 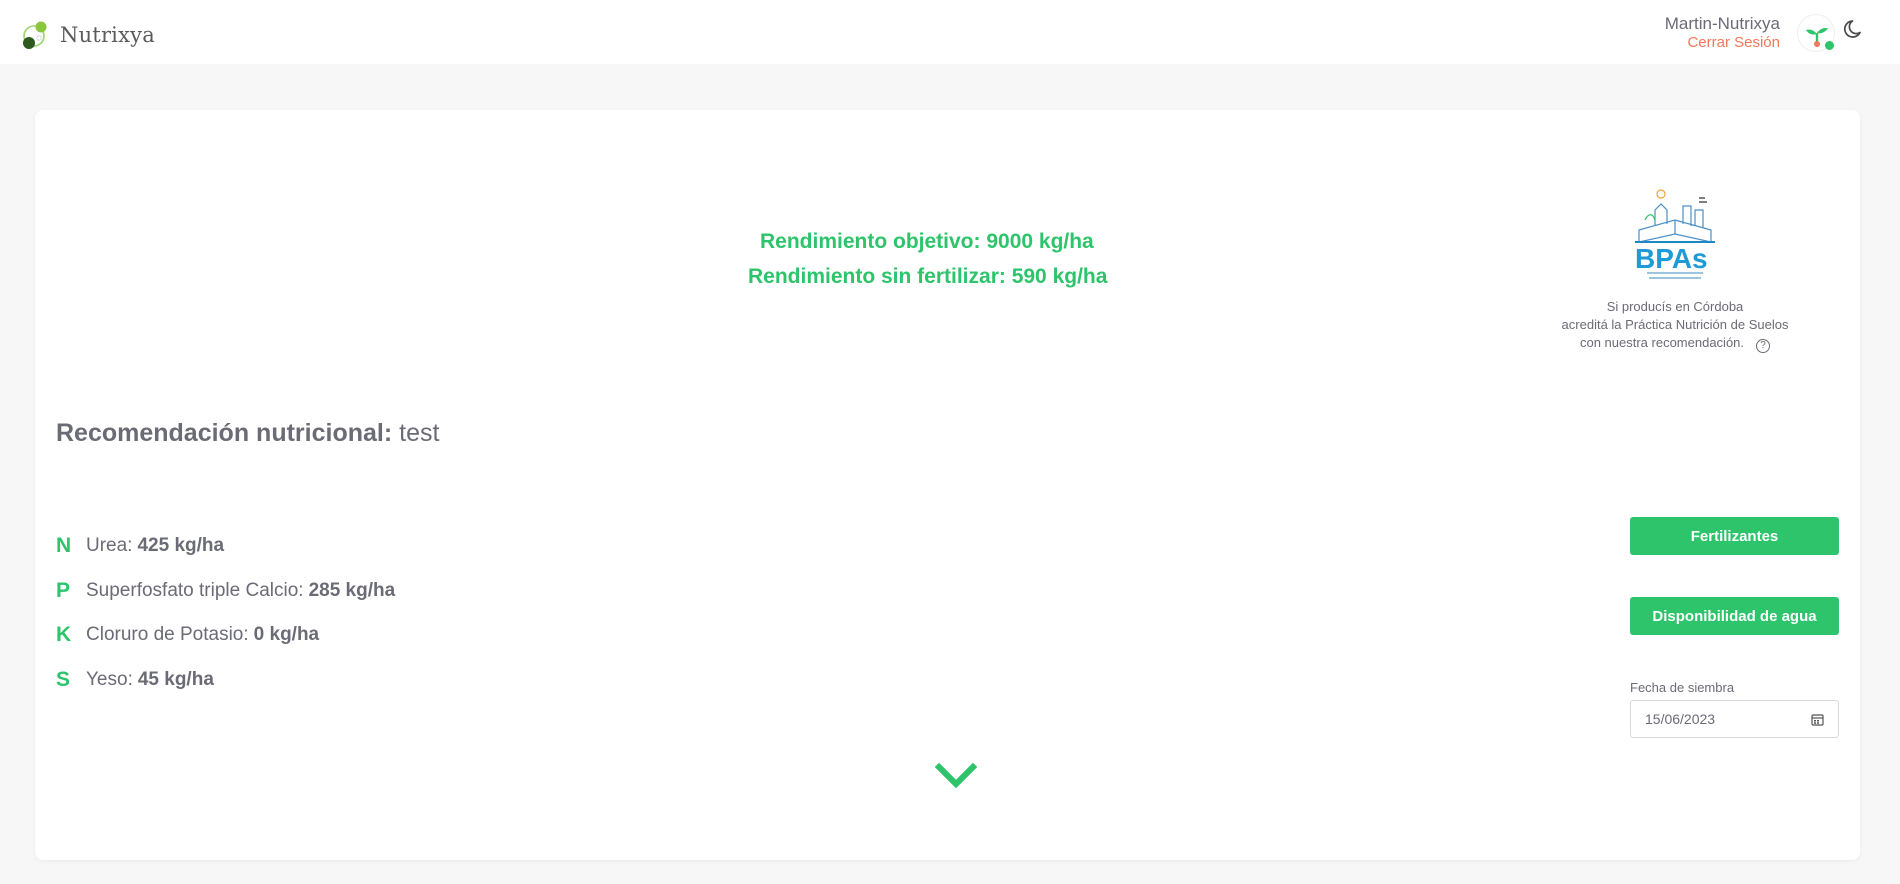 I want to click on nutrient-letter: P, so click(x=63, y=590).